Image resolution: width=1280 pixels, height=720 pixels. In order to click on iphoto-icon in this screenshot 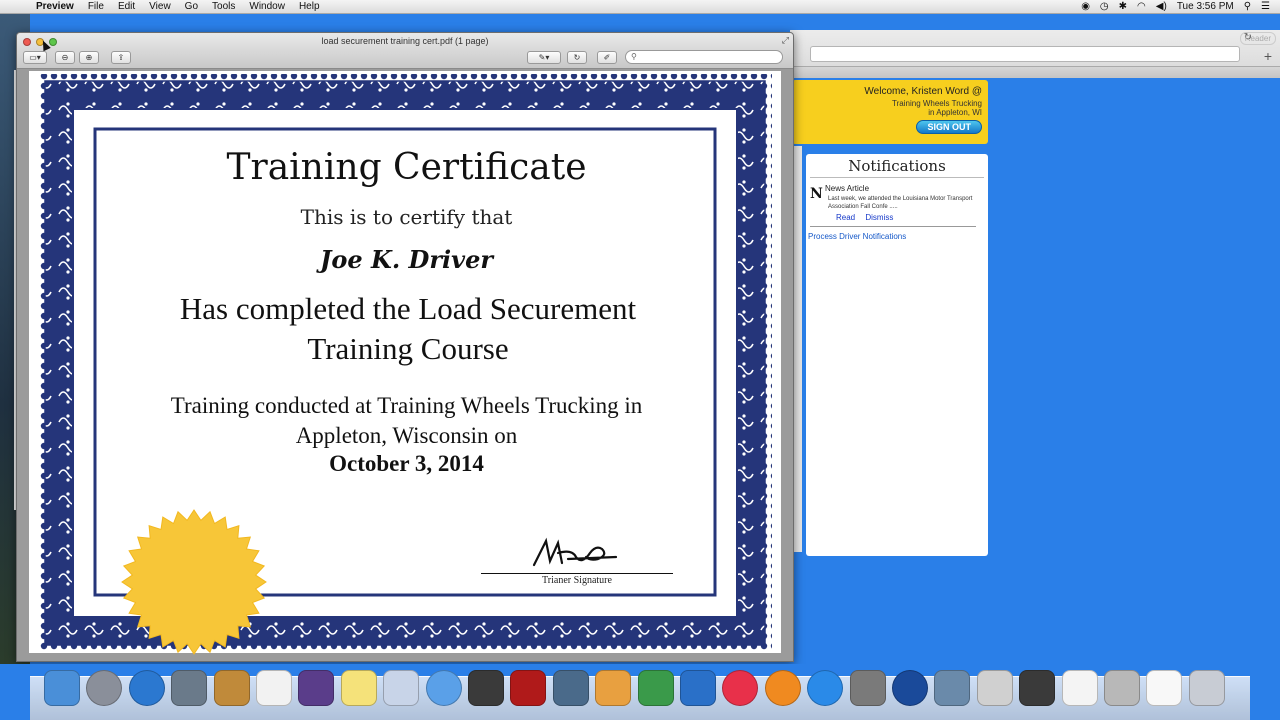, I will do `click(570, 688)`.